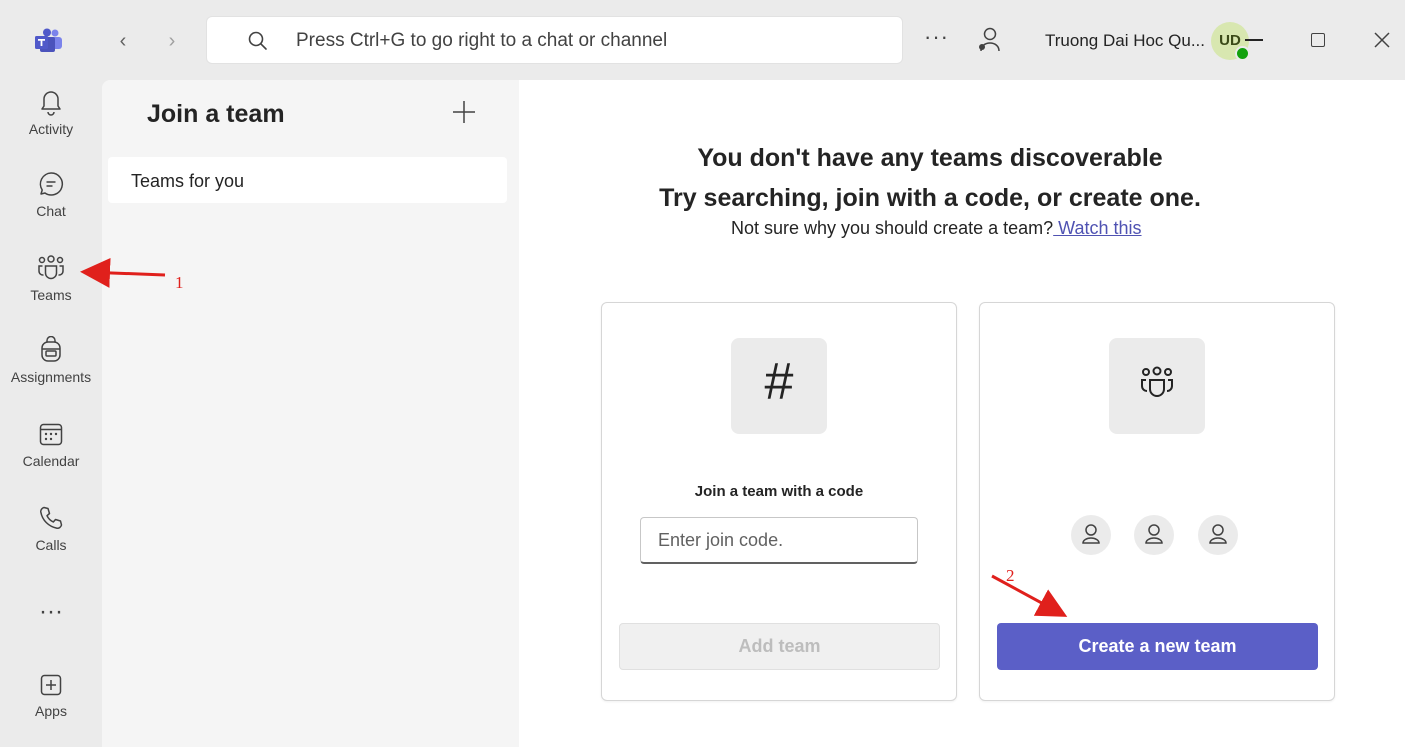 This screenshot has width=1405, height=747. Describe the element at coordinates (1382, 40) in the screenshot. I see `close-icon` at that location.